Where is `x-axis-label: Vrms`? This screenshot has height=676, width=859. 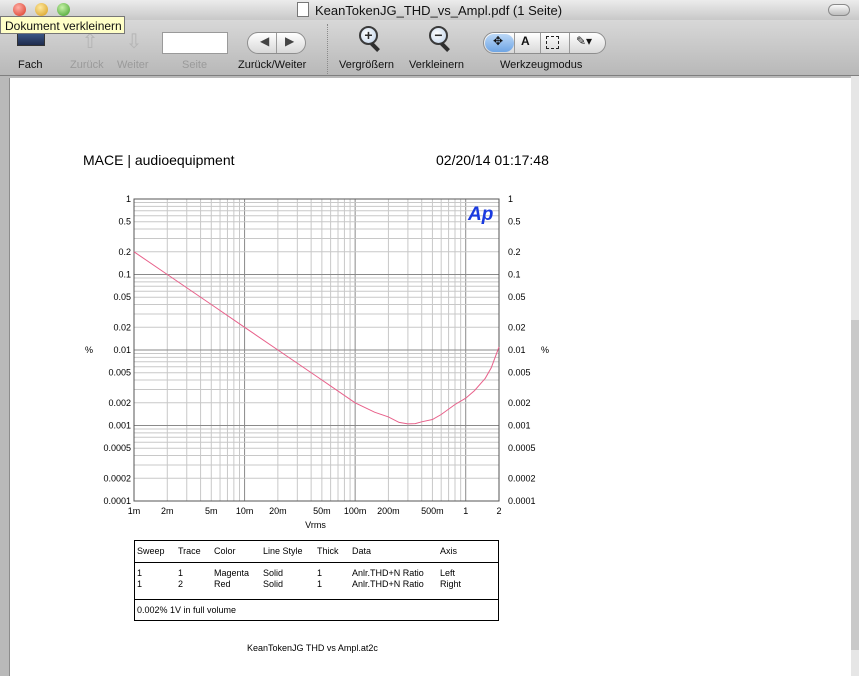 x-axis-label: Vrms is located at coordinates (315, 525).